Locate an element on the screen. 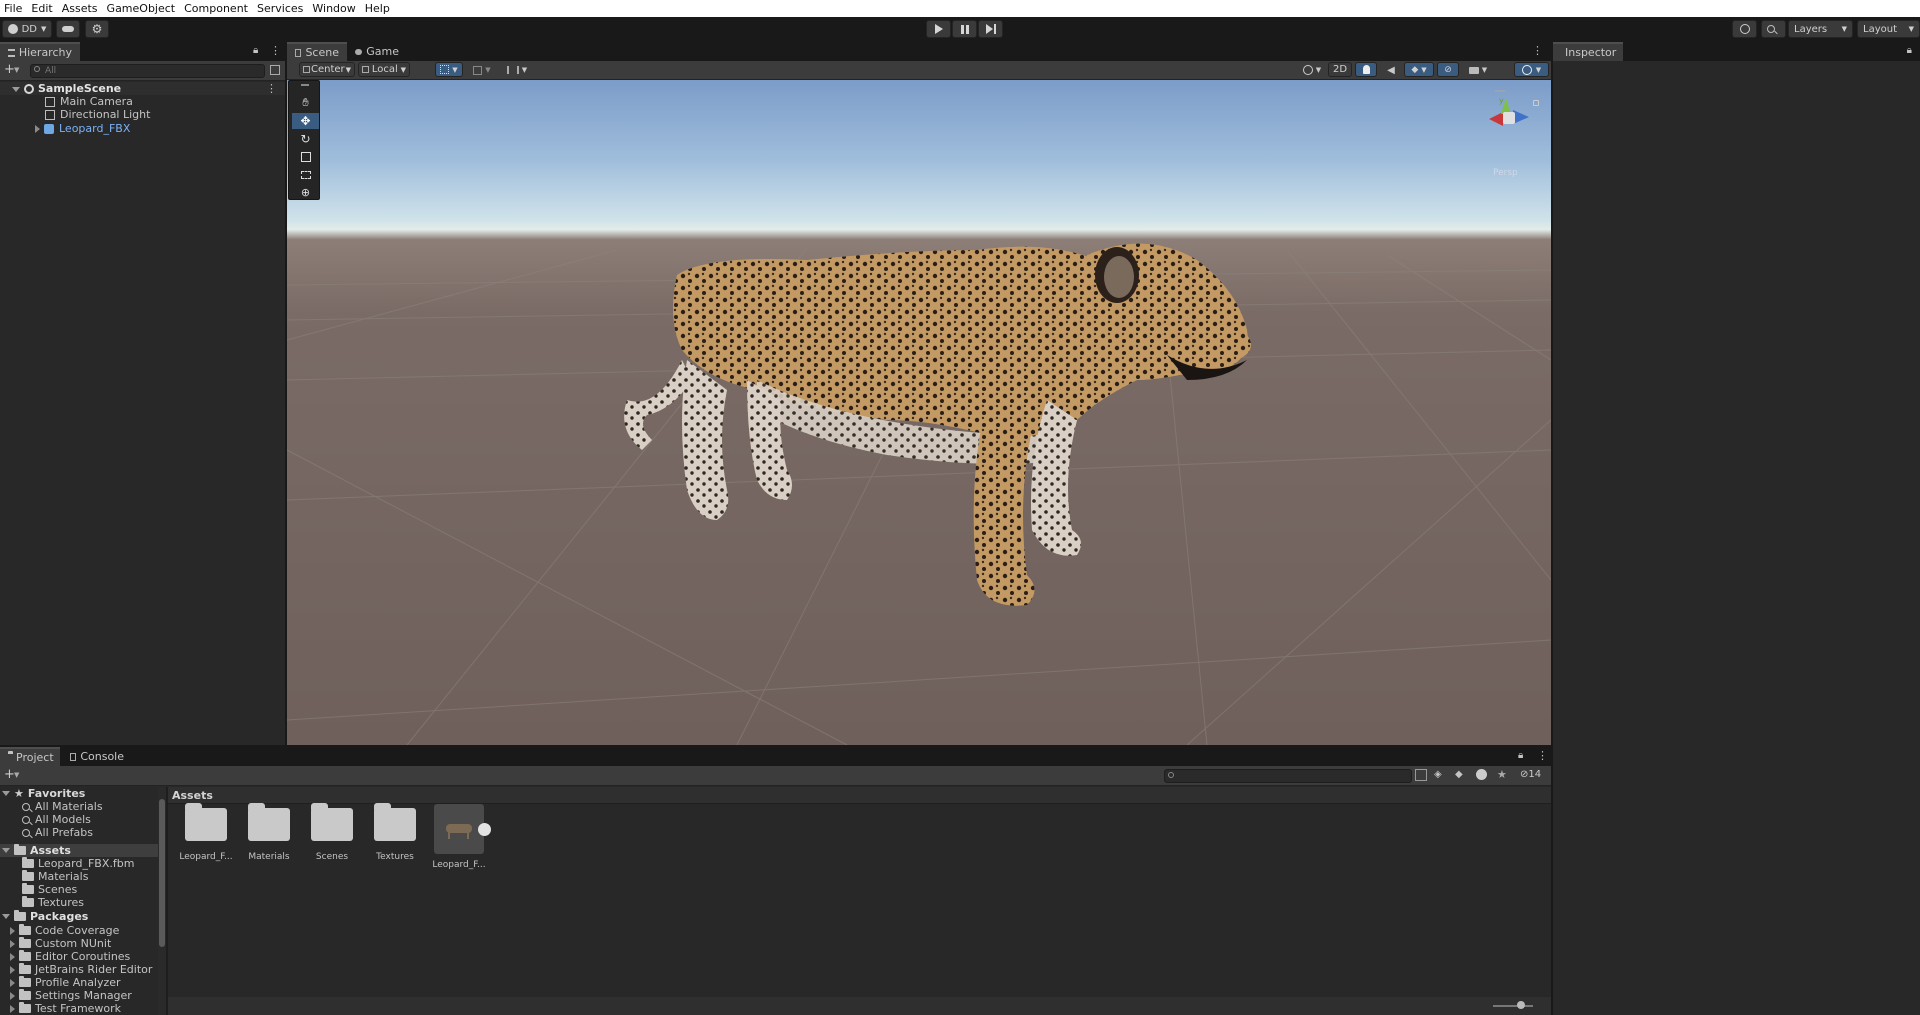 The height and width of the screenshot is (1015, 1920). menu-services: Services is located at coordinates (280, 8).